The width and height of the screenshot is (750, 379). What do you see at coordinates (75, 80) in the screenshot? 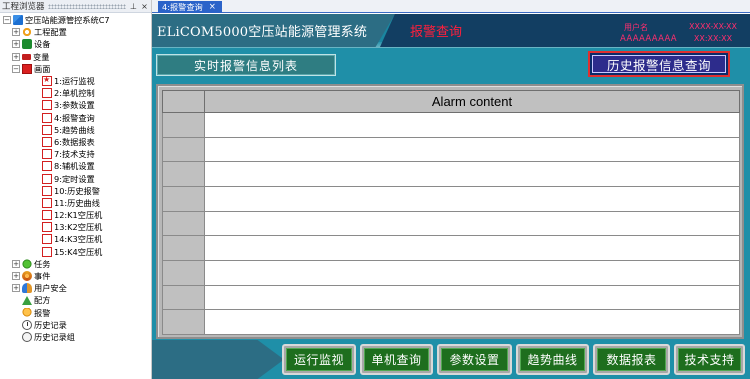
I see `tree-item: 1:运行监视` at bounding box center [75, 80].